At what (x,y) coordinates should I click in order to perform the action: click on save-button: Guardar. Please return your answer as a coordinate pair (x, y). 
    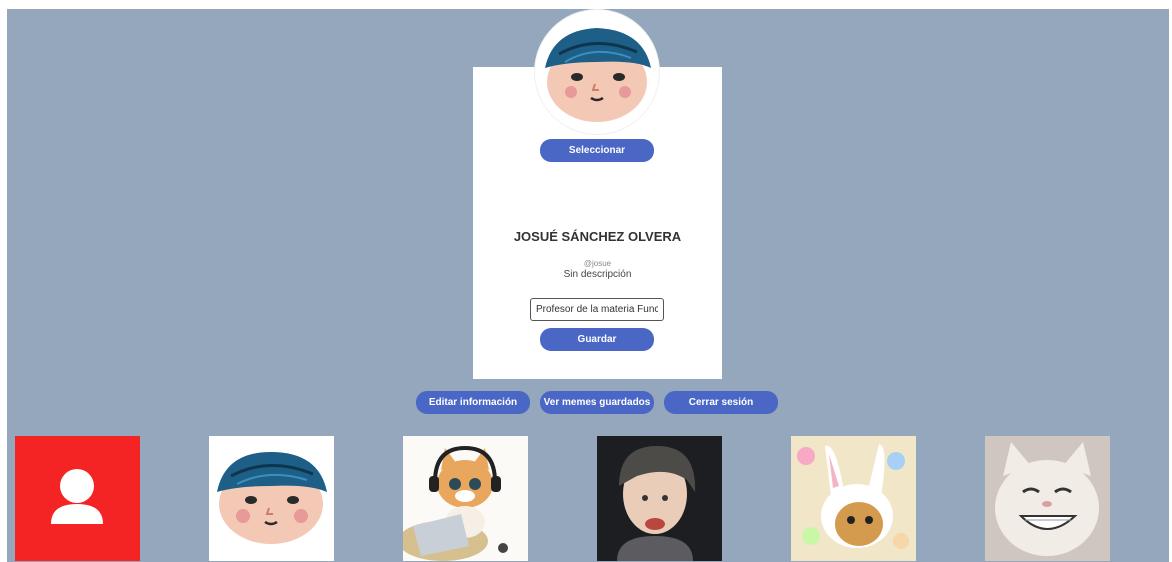
    Looking at the image, I should click on (597, 339).